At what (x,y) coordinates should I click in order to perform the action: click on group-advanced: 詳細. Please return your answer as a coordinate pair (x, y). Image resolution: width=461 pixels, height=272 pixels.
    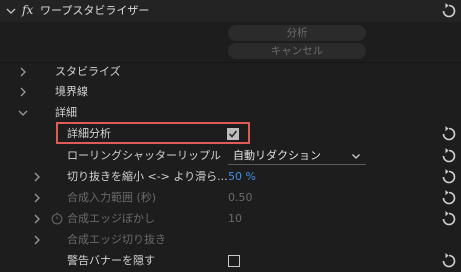
    Looking at the image, I should click on (66, 113).